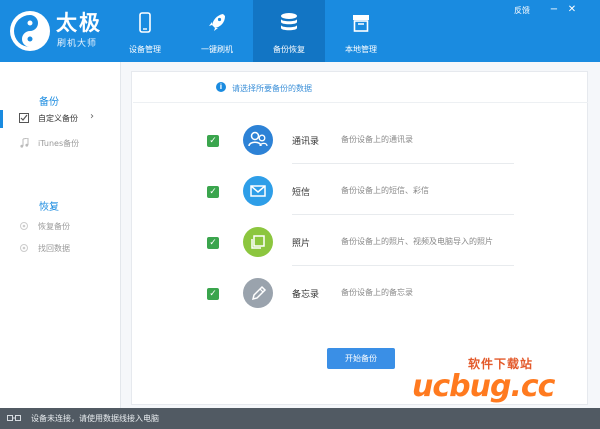 The height and width of the screenshot is (429, 600). I want to click on box-icon, so click(361, 23).